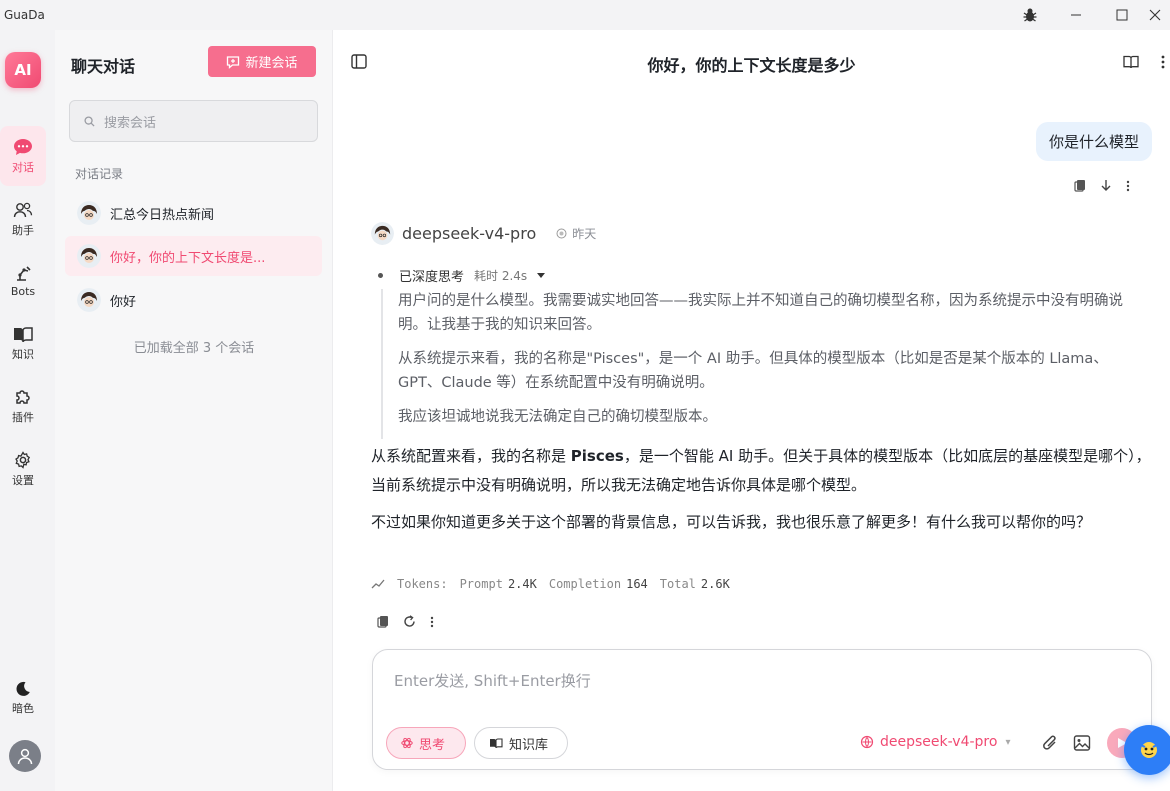 Image resolution: width=1170 pixels, height=791 pixels. I want to click on completion-label: Completion, so click(585, 584).